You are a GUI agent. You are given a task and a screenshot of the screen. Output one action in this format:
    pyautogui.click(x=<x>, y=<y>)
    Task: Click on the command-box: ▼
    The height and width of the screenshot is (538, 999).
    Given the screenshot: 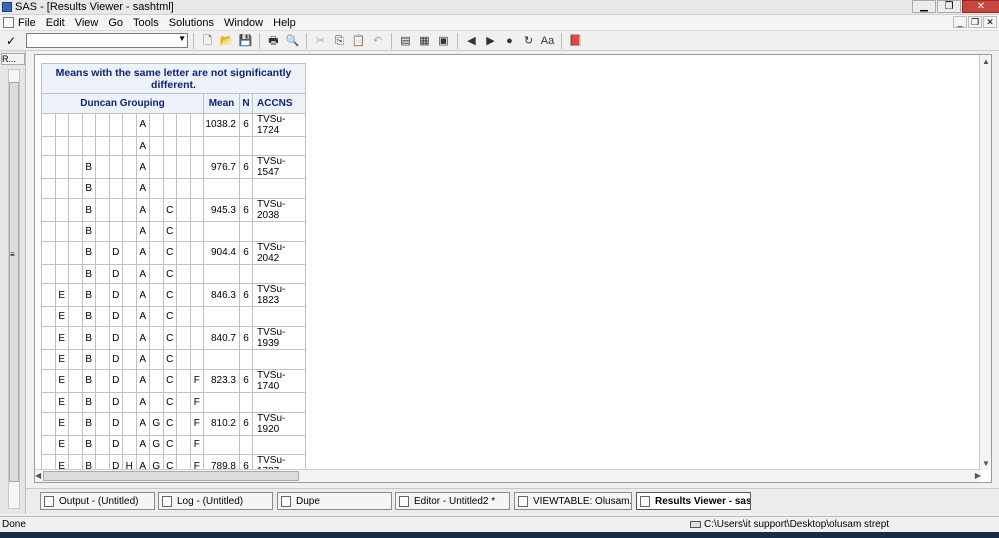 What is the action you would take?
    pyautogui.click(x=107, y=40)
    